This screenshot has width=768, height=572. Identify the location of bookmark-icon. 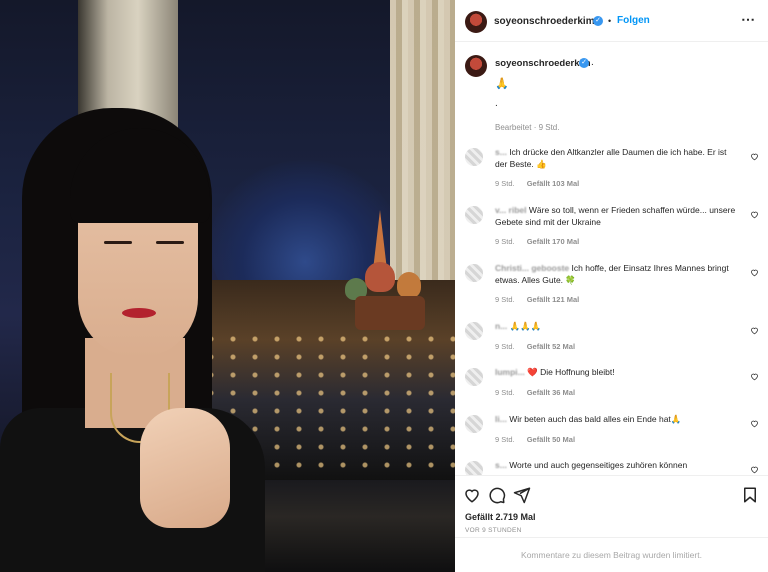
(750, 495).